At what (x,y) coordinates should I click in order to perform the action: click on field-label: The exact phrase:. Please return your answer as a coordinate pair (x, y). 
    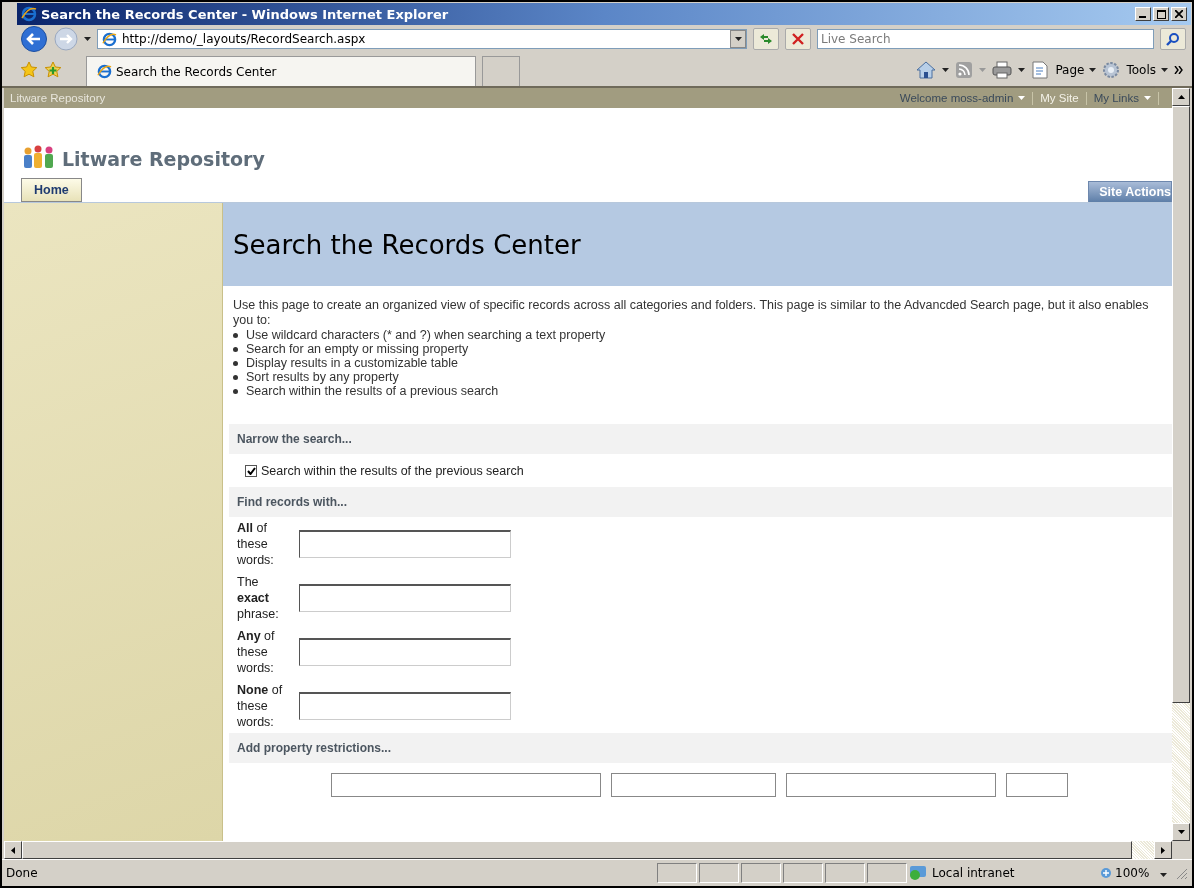
    Looking at the image, I should click on (258, 598).